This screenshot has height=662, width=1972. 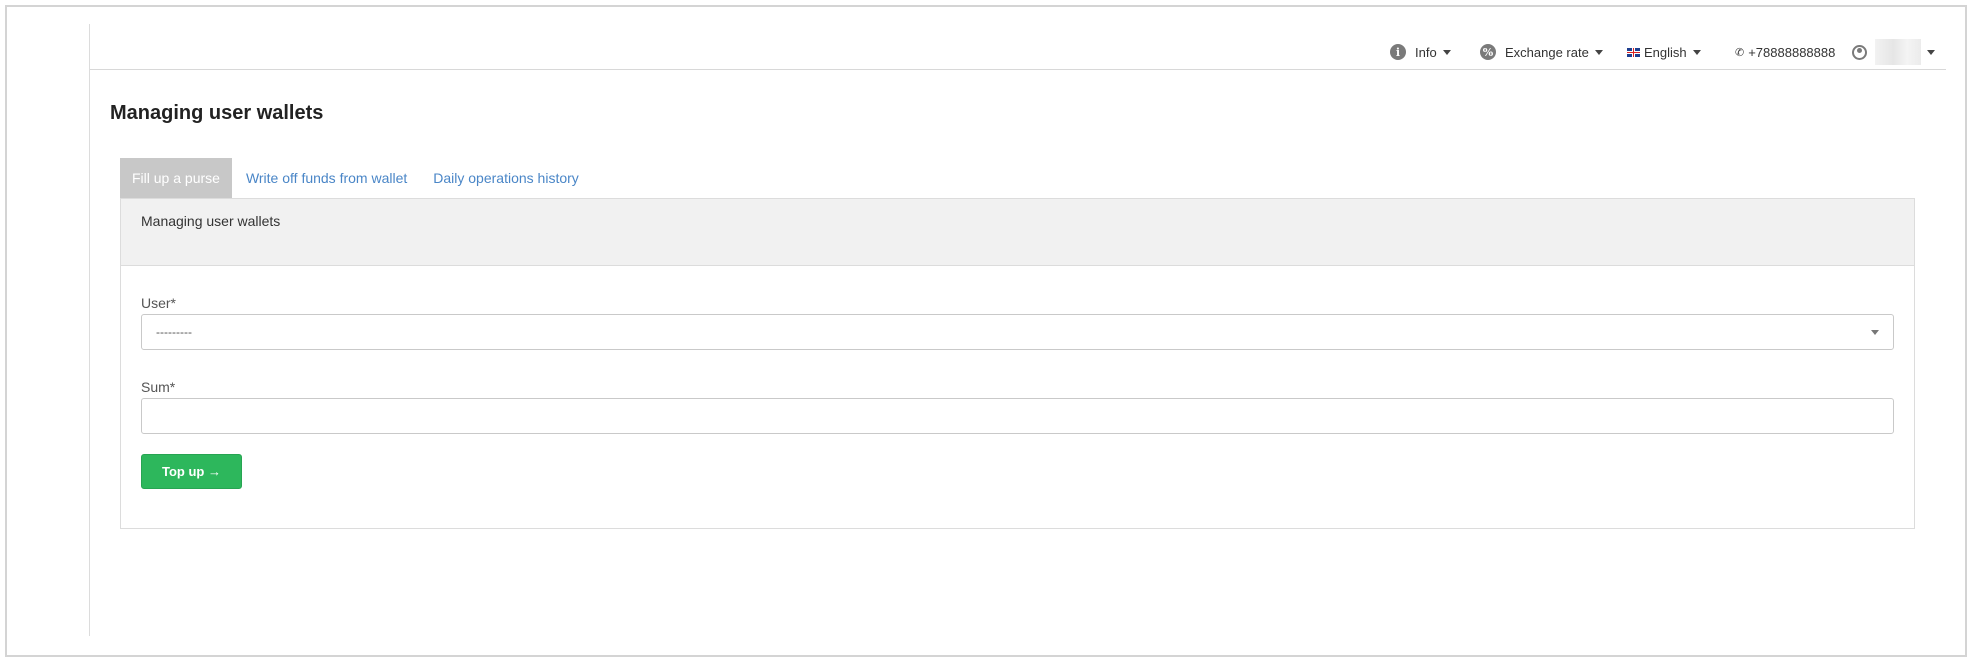 I want to click on sum-input, so click(x=1017, y=416).